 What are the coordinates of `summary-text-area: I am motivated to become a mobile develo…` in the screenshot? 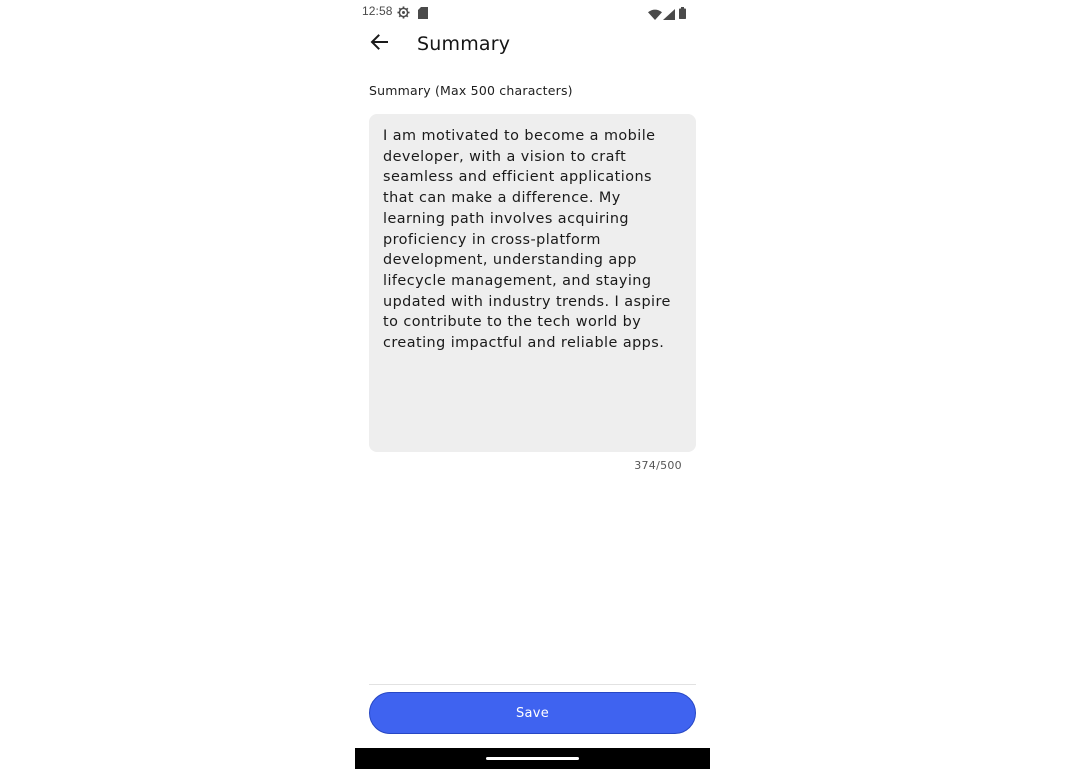 It's located at (532, 283).